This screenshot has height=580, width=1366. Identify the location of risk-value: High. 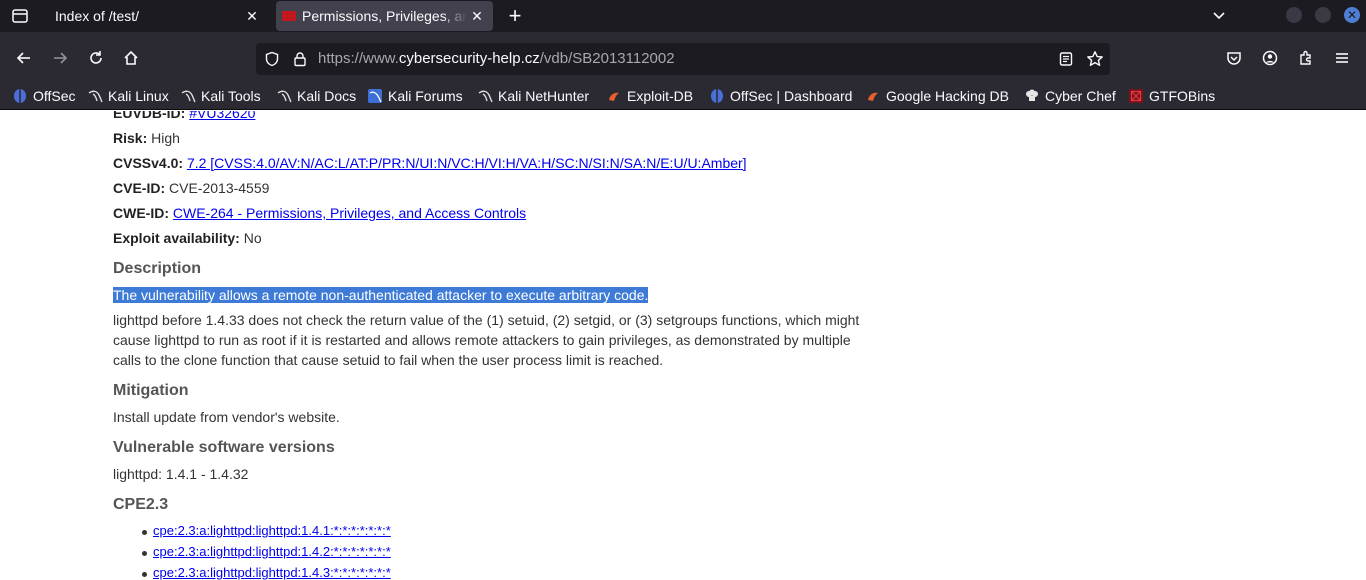
(165, 138).